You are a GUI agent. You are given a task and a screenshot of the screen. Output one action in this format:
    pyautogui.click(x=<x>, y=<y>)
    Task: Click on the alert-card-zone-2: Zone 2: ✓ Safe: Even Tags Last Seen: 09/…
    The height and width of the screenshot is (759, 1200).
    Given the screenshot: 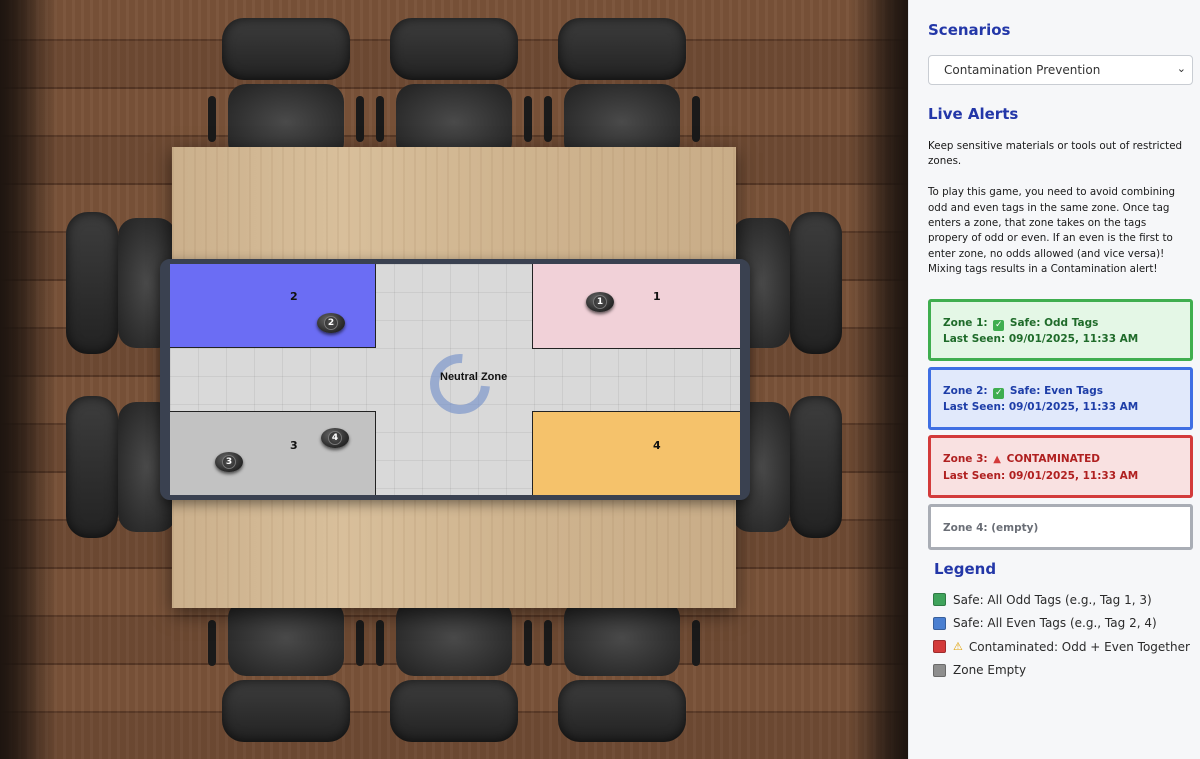 What is the action you would take?
    pyautogui.click(x=1060, y=398)
    